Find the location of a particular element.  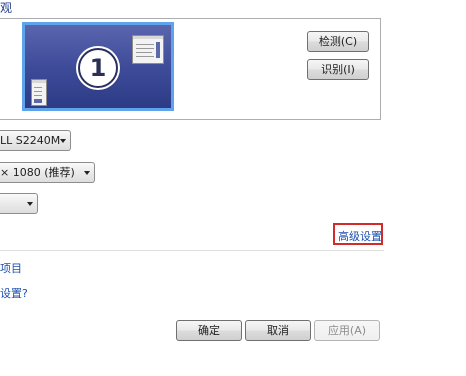

settings-help-link: 设置? is located at coordinates (14, 293).